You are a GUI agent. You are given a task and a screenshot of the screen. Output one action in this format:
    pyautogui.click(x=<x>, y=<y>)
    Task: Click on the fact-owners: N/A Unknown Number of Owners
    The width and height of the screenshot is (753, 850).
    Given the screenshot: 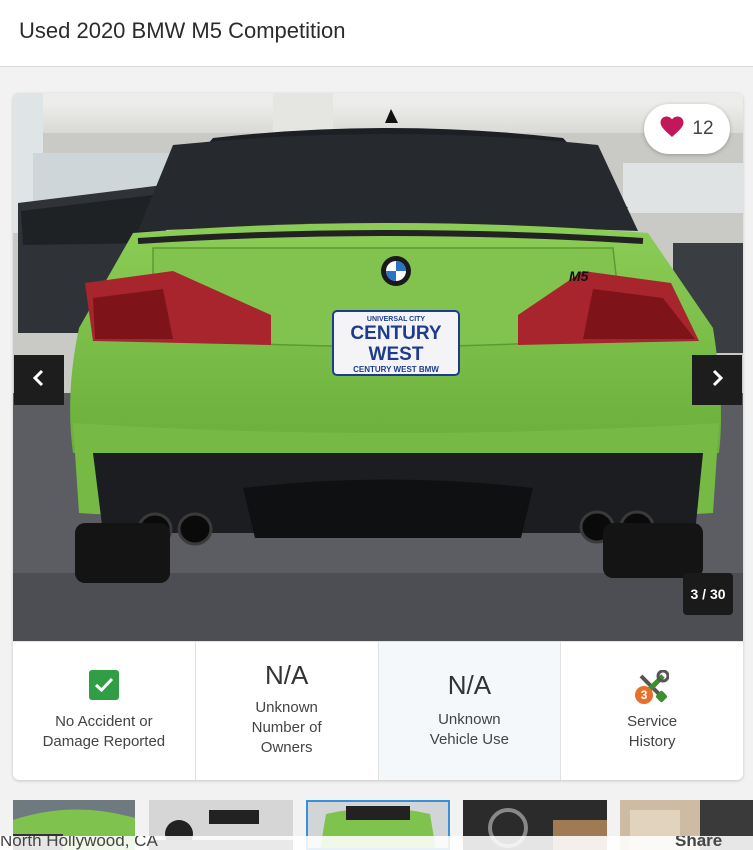 What is the action you would take?
    pyautogui.click(x=287, y=711)
    